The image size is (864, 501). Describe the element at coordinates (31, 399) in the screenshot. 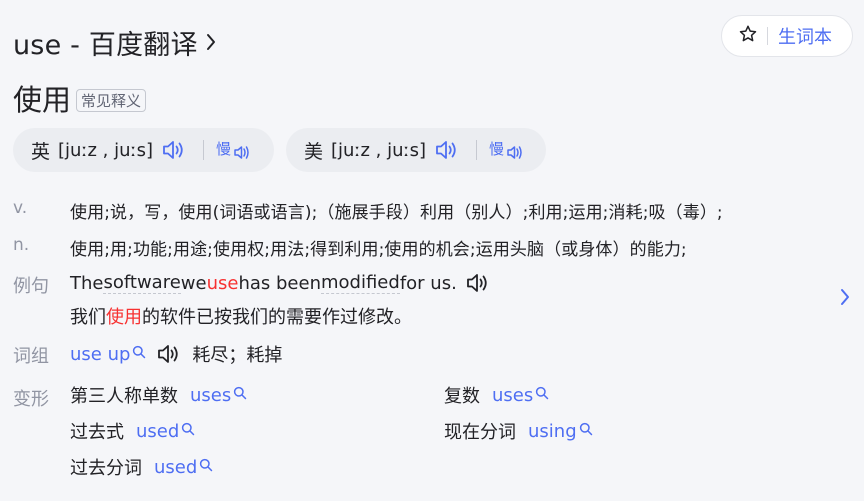

I see `forms-label: 变形` at that location.